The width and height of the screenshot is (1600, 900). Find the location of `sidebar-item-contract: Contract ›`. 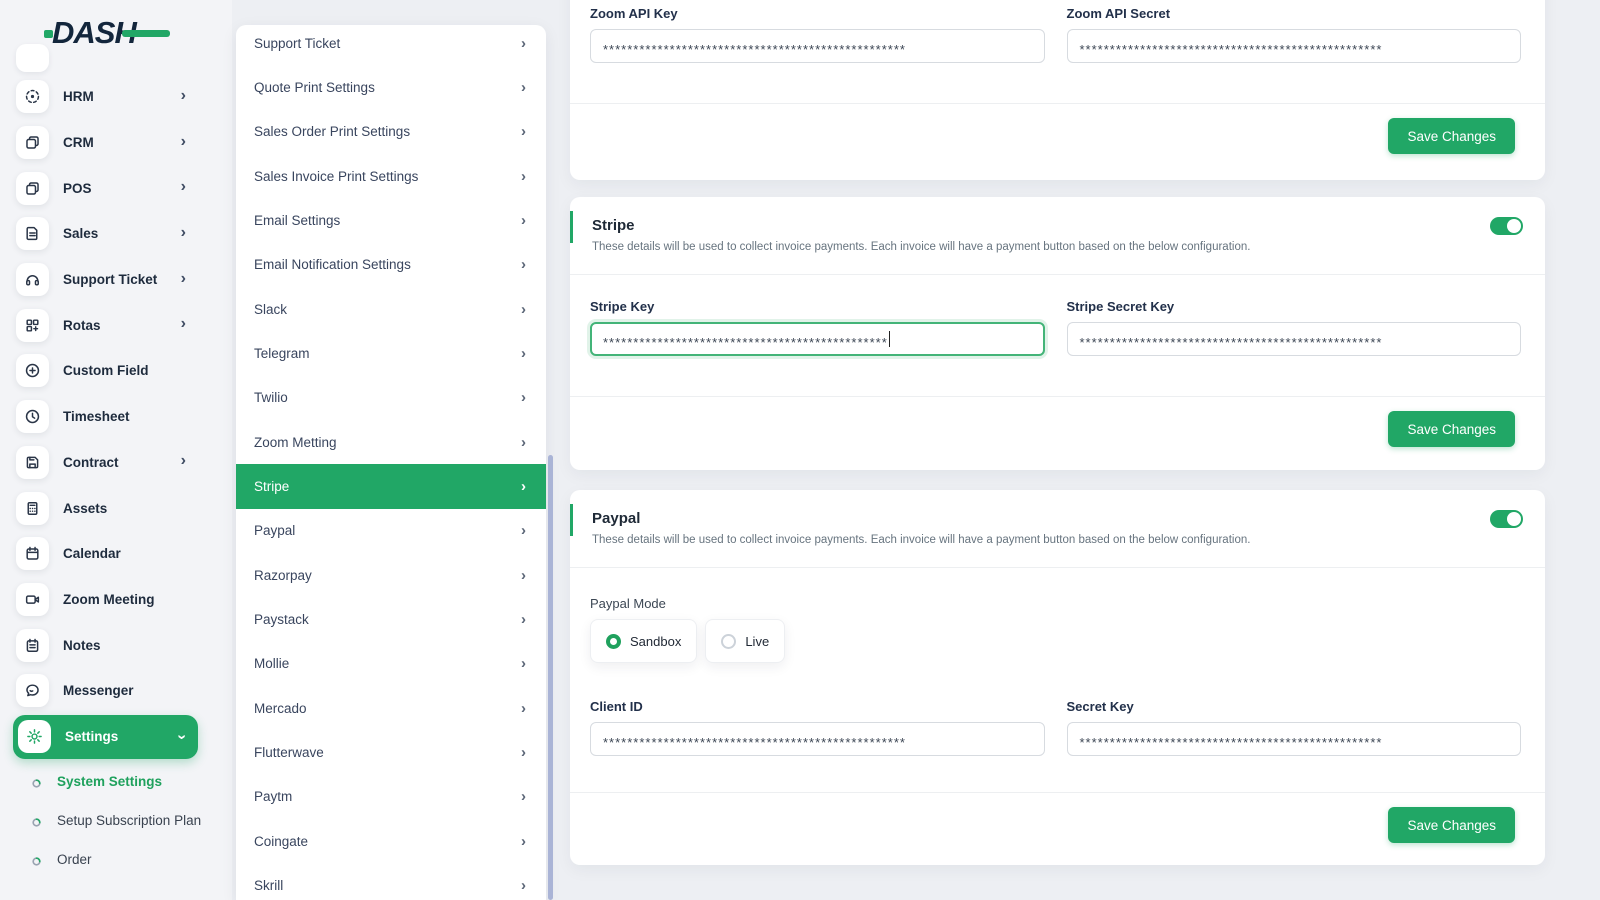

sidebar-item-contract: Contract › is located at coordinates (116, 463).